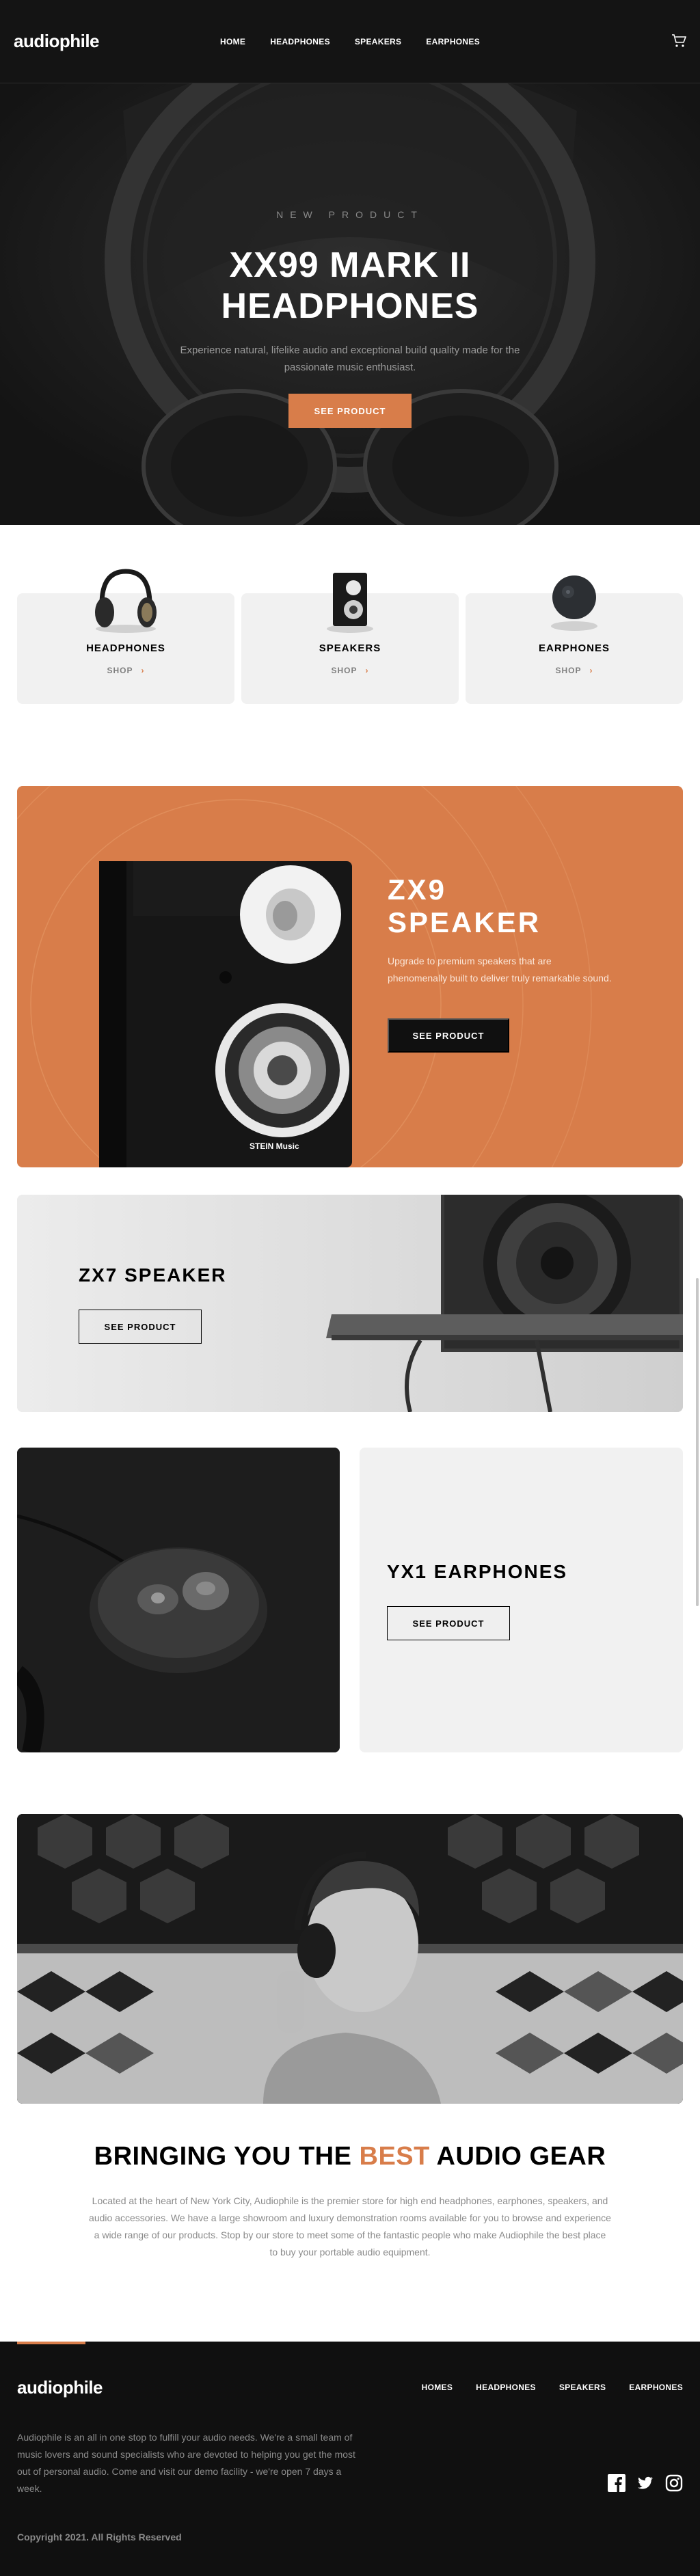 This screenshot has height=2576, width=700. What do you see at coordinates (674, 2483) in the screenshot?
I see `instagram-icon` at bounding box center [674, 2483].